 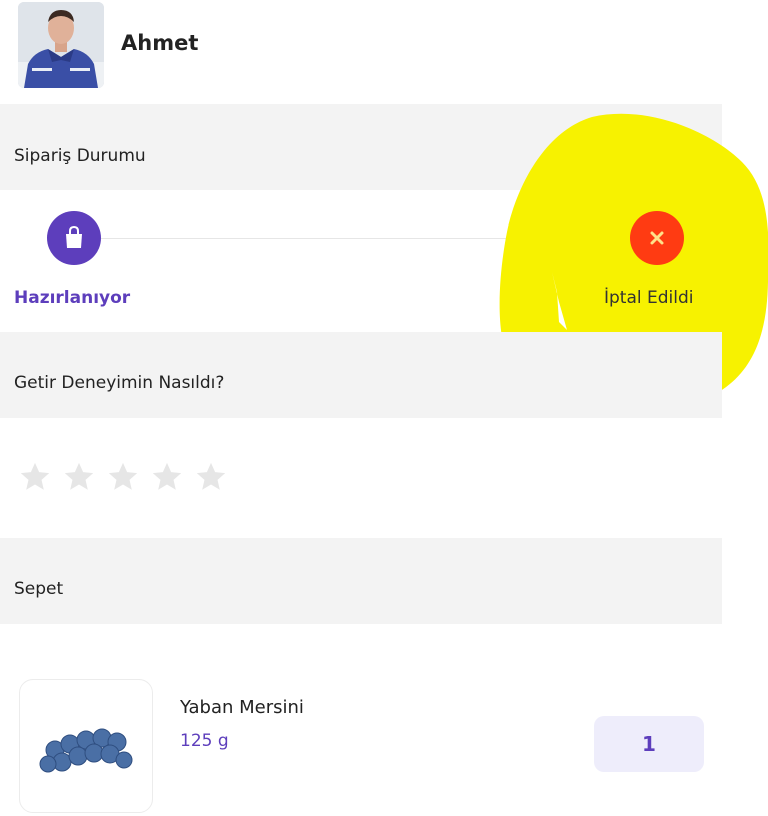 I want to click on cancelled-status-label: İptal Edildi, so click(x=649, y=298).